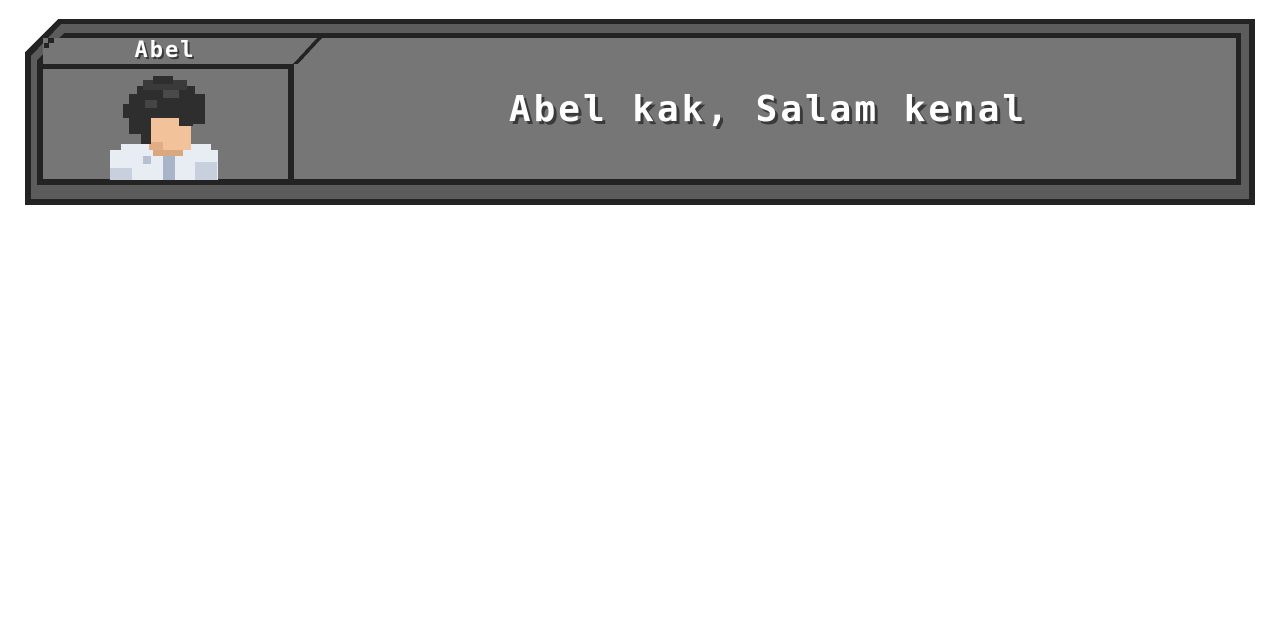  I want to click on dialog-text: Abel kak, Salam kenal, so click(768, 109).